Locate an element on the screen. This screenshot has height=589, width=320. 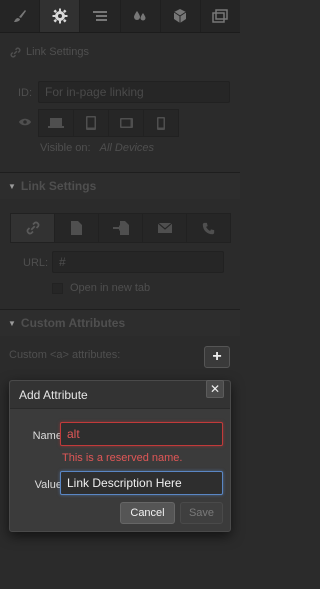
drops-icon is located at coordinates (140, 16).